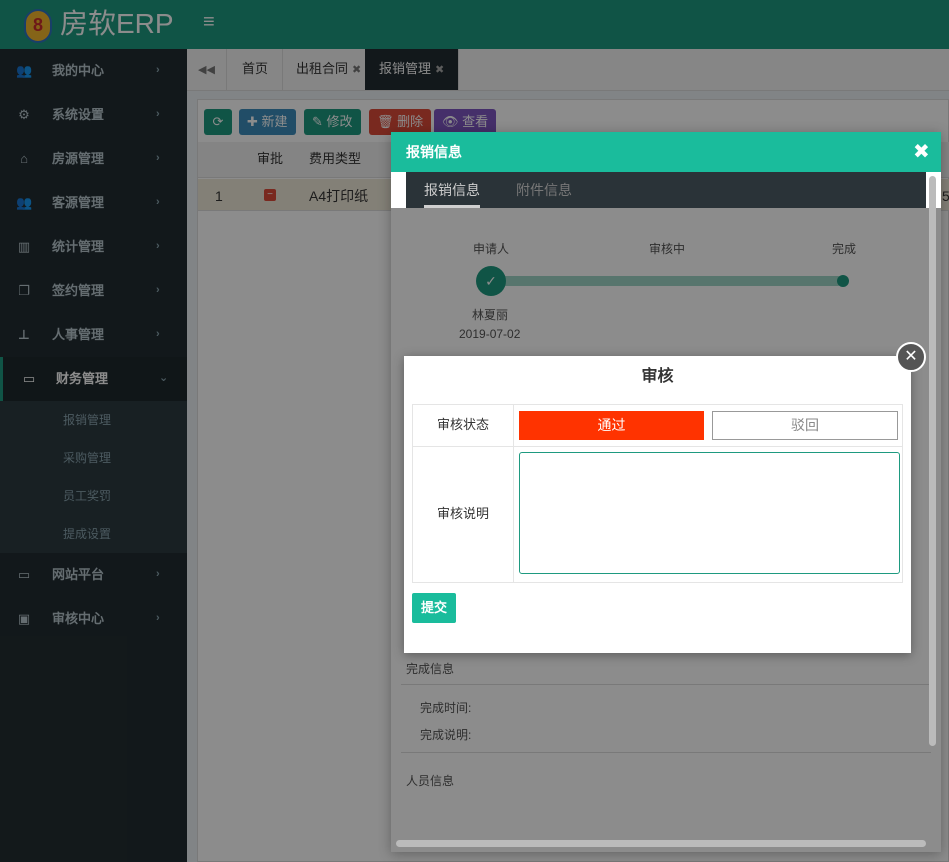  What do you see at coordinates (544, 190) in the screenshot?
I see `tab-attachment-info: 附件信息` at bounding box center [544, 190].